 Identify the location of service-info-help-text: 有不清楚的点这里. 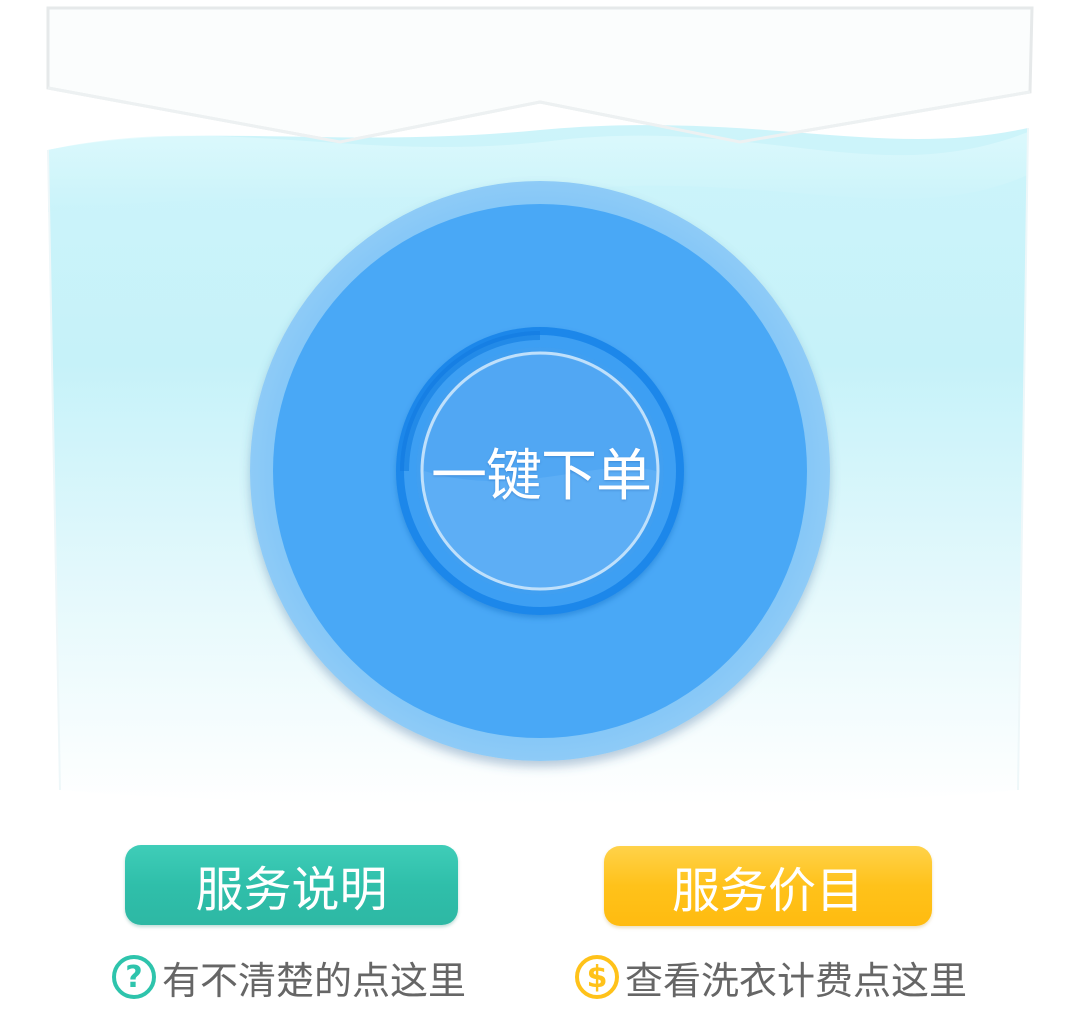
(314, 980).